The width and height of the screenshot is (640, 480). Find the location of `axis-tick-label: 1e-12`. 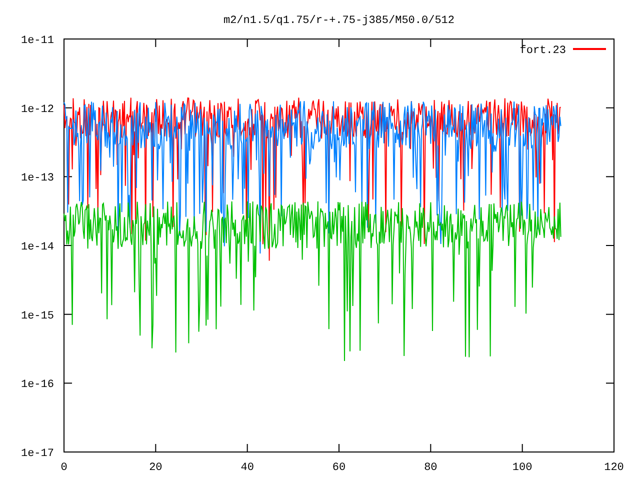

axis-tick-label: 1e-12 is located at coordinates (37, 110).